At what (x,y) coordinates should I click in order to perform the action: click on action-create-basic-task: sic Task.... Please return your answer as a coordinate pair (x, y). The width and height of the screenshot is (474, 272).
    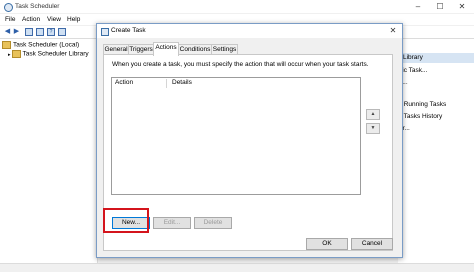
    Looking at the image, I should click on (413, 70).